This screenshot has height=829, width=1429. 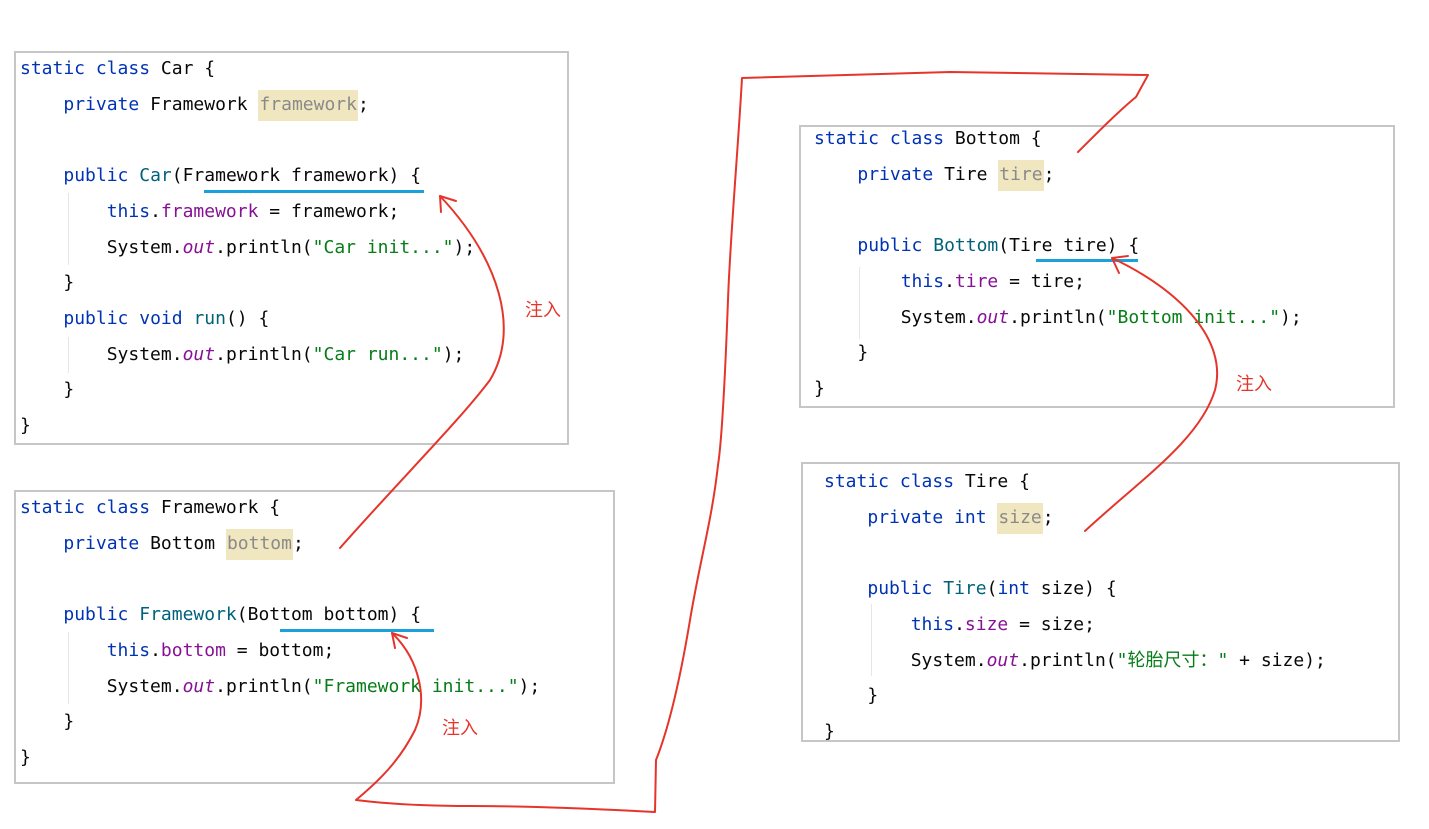 What do you see at coordinates (285, 354) in the screenshot?
I see `code-line: System.out.println("Car run...");` at bounding box center [285, 354].